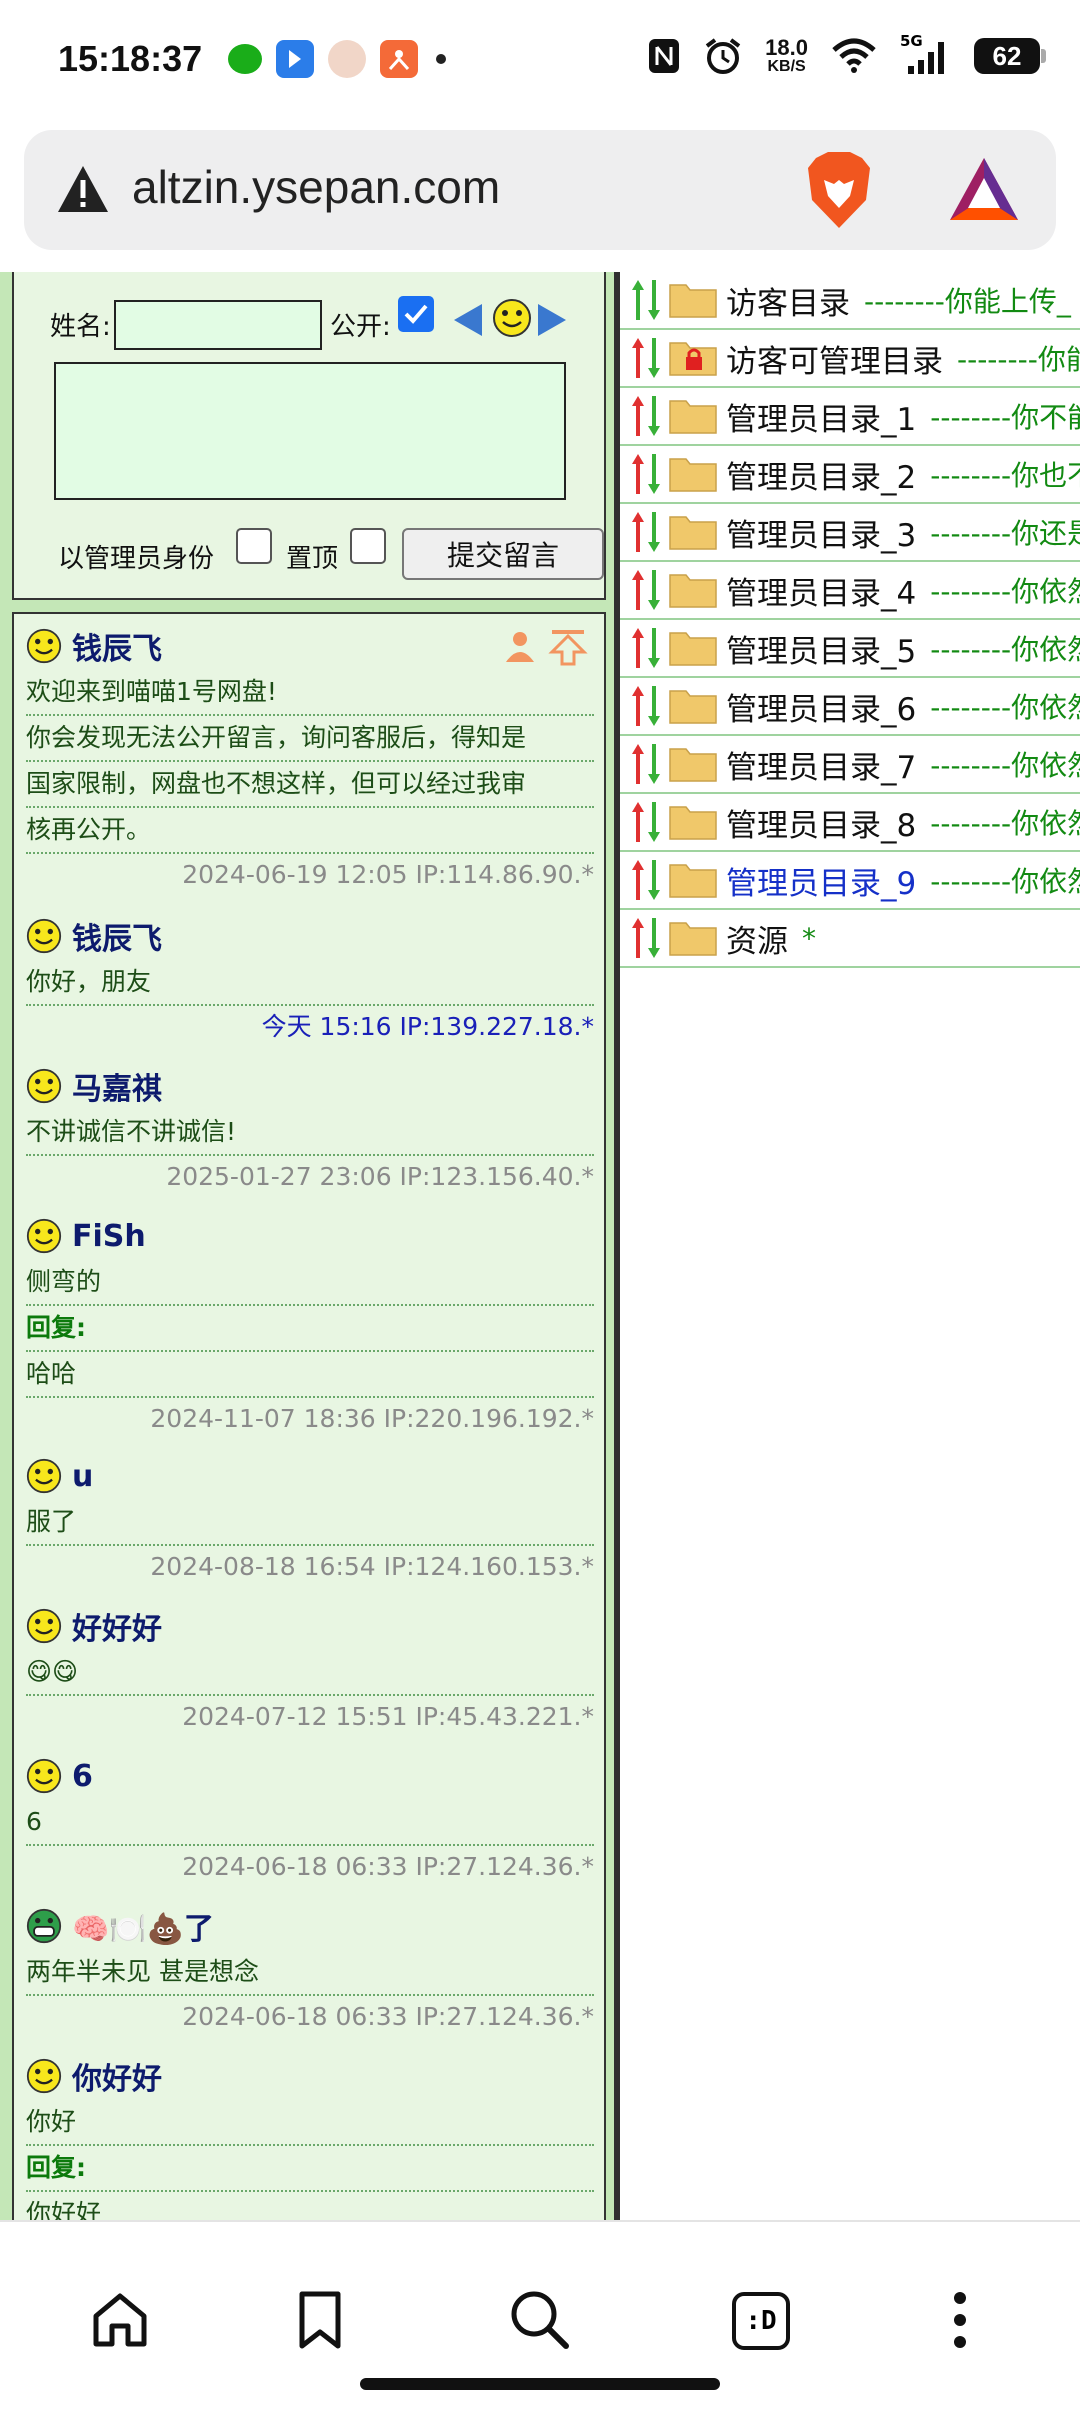 This screenshot has height=2412, width=1080. I want to click on next-emoji-icon, so click(552, 320).